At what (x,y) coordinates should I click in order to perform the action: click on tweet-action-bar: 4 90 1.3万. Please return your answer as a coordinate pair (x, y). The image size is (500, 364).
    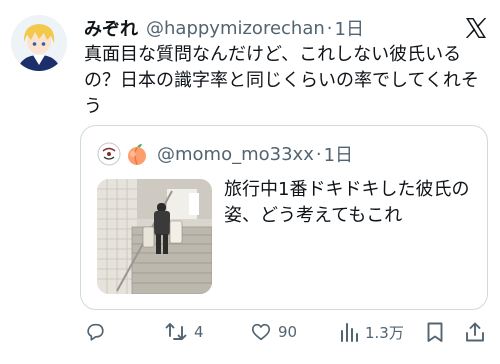
    Looking at the image, I should click on (286, 332).